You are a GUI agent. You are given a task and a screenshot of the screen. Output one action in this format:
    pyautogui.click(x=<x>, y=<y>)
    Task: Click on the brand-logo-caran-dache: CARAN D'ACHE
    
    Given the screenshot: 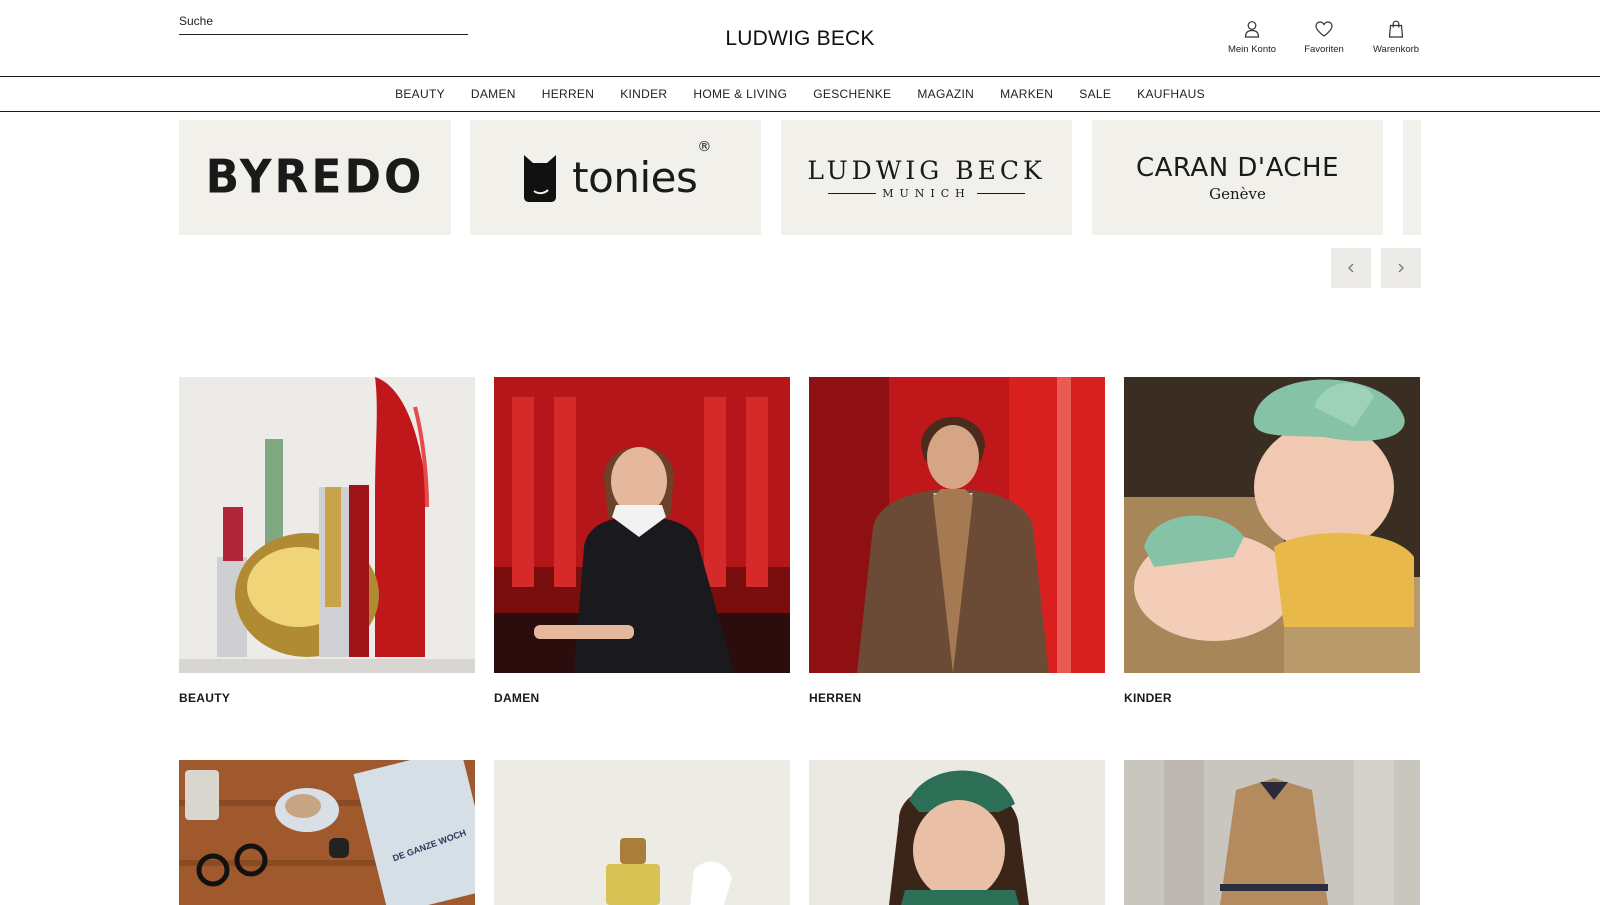 What is the action you would take?
    pyautogui.click(x=1237, y=167)
    